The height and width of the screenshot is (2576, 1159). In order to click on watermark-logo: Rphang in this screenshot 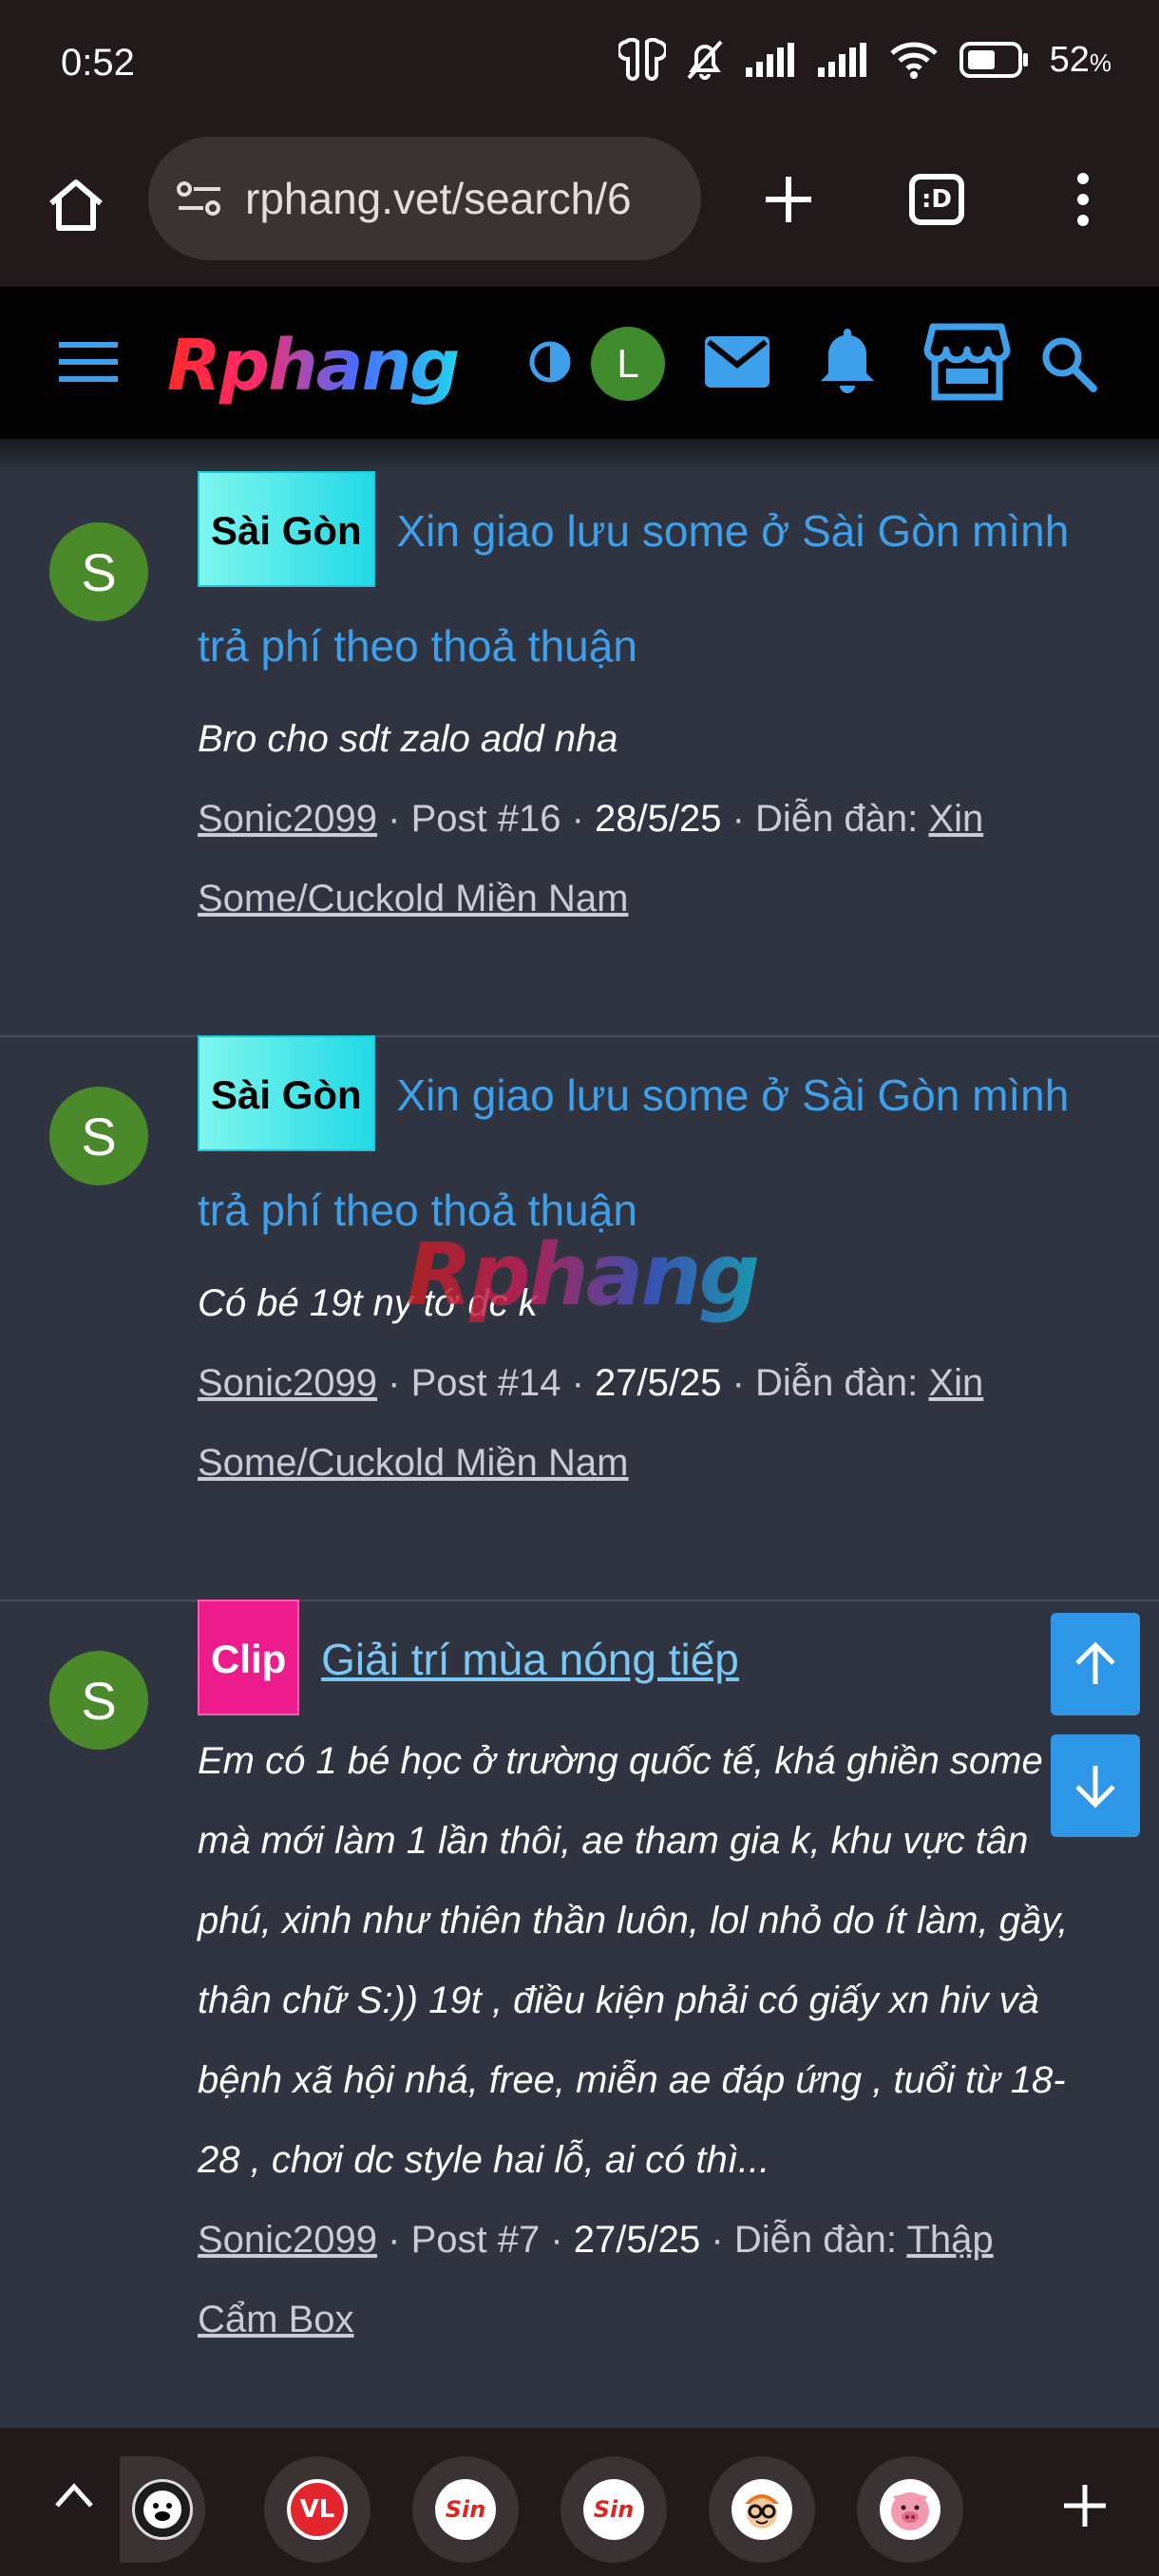, I will do `click(583, 1275)`.